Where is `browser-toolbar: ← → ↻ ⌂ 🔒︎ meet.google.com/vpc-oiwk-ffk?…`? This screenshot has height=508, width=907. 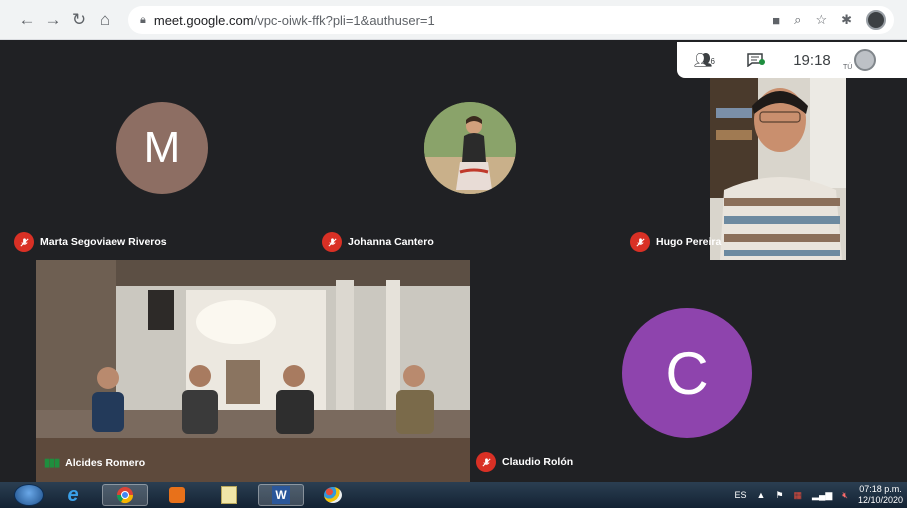 browser-toolbar: ← → ↻ ⌂ 🔒︎ meet.google.com/vpc-oiwk-ffk?… is located at coordinates (453, 20).